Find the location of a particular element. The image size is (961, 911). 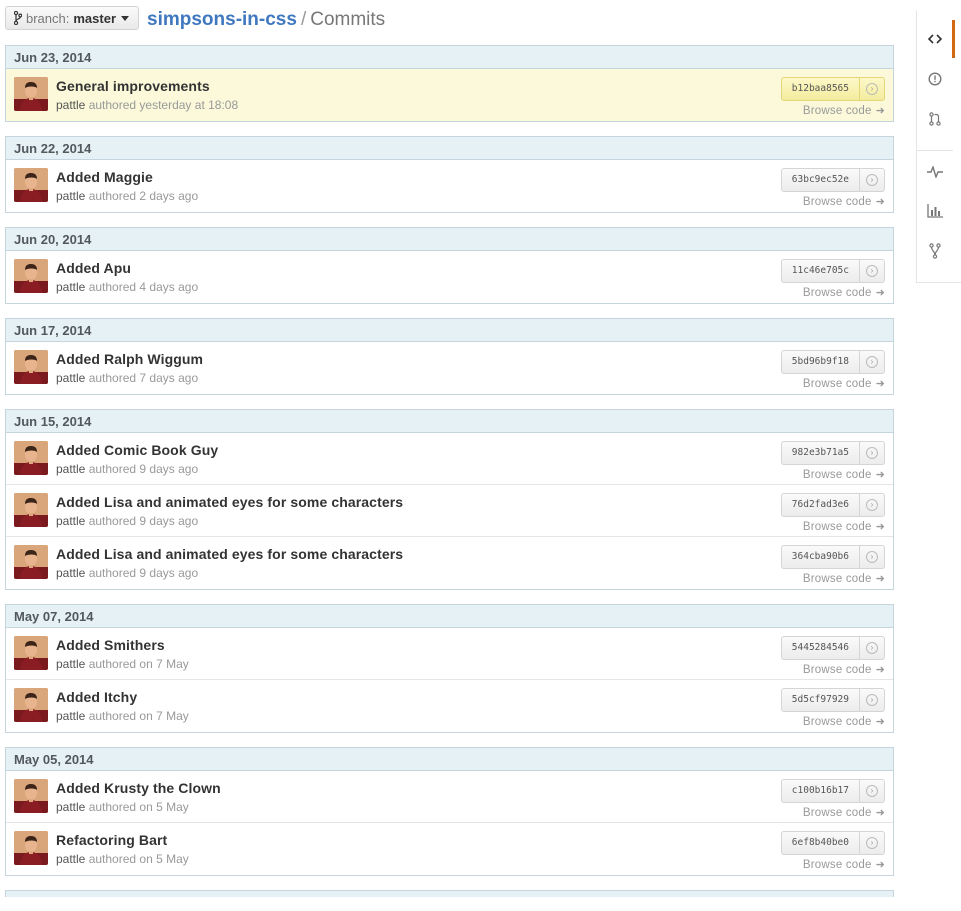

pull-request-icon is located at coordinates (934, 119).